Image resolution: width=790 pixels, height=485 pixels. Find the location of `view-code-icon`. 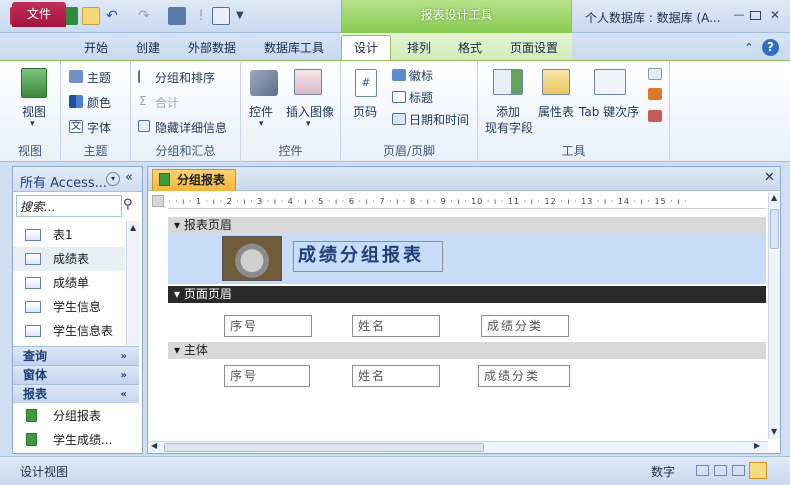

view-code-icon is located at coordinates (655, 94).